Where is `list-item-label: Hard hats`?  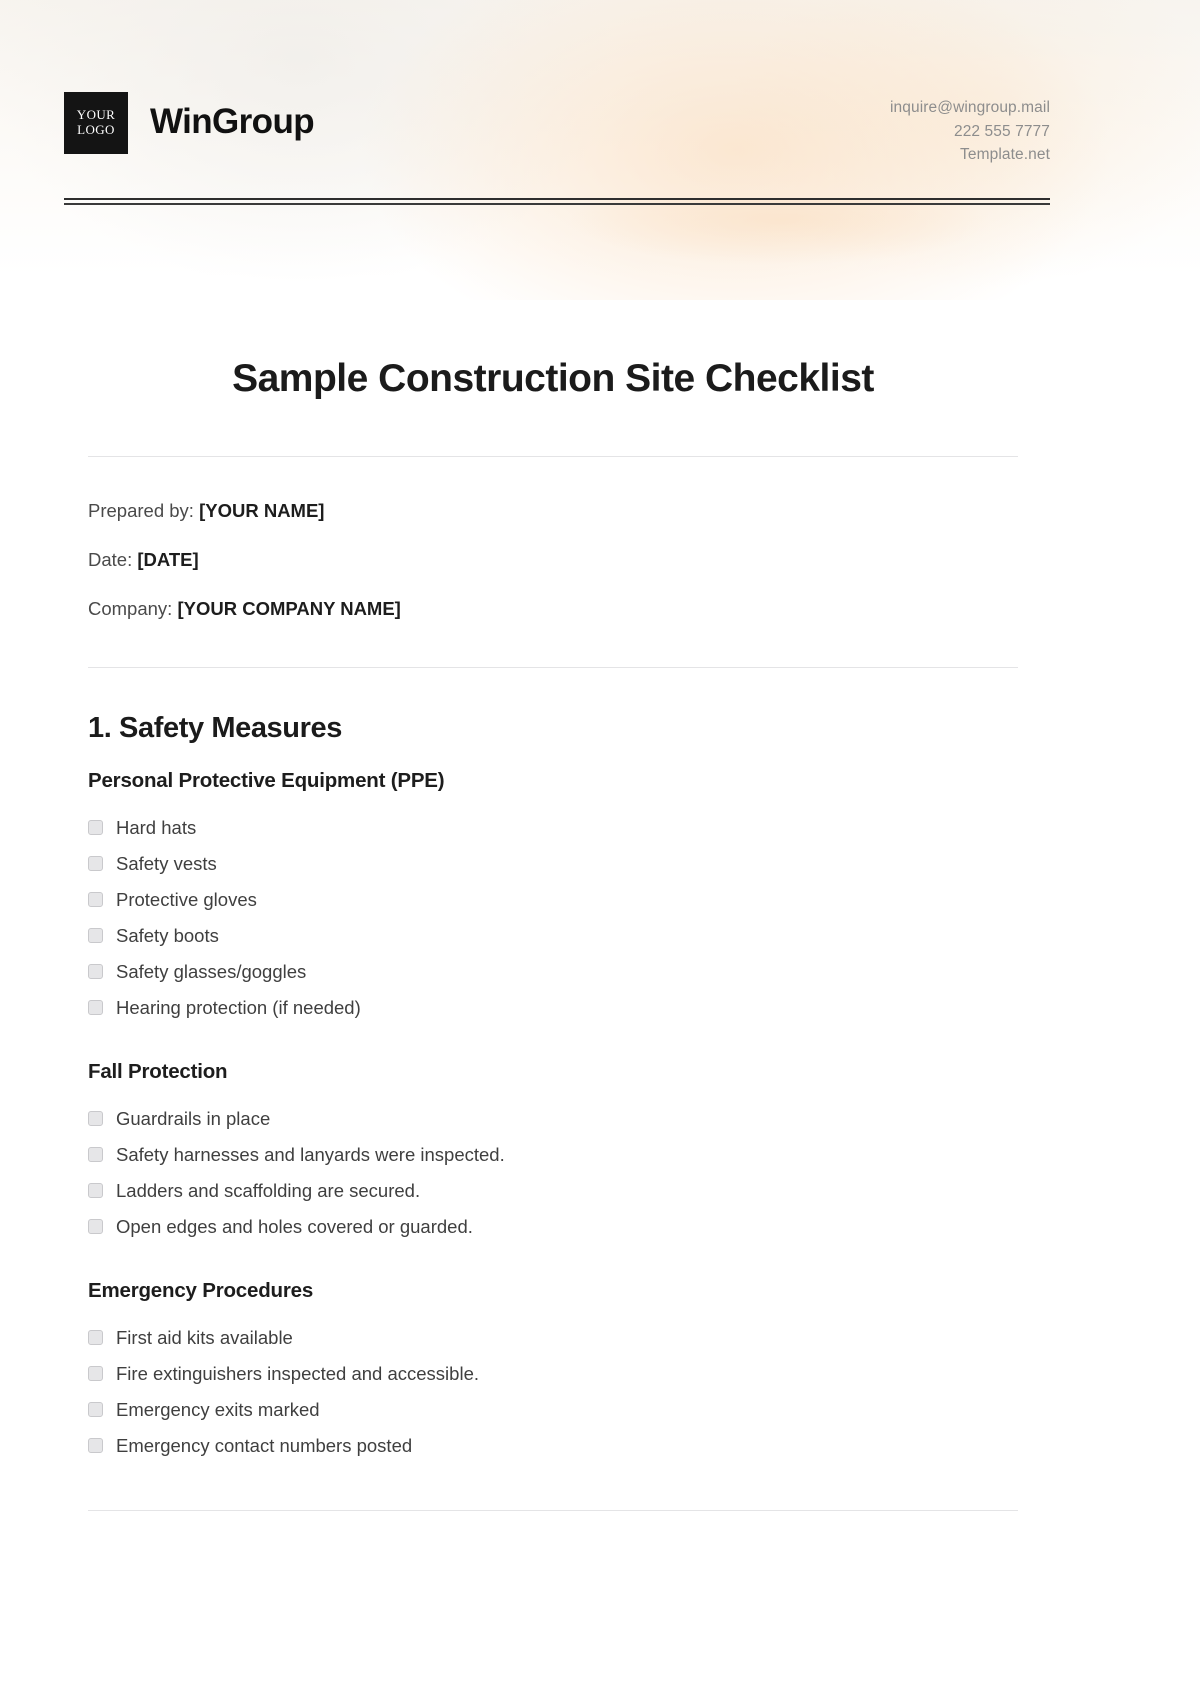 list-item-label: Hard hats is located at coordinates (156, 827).